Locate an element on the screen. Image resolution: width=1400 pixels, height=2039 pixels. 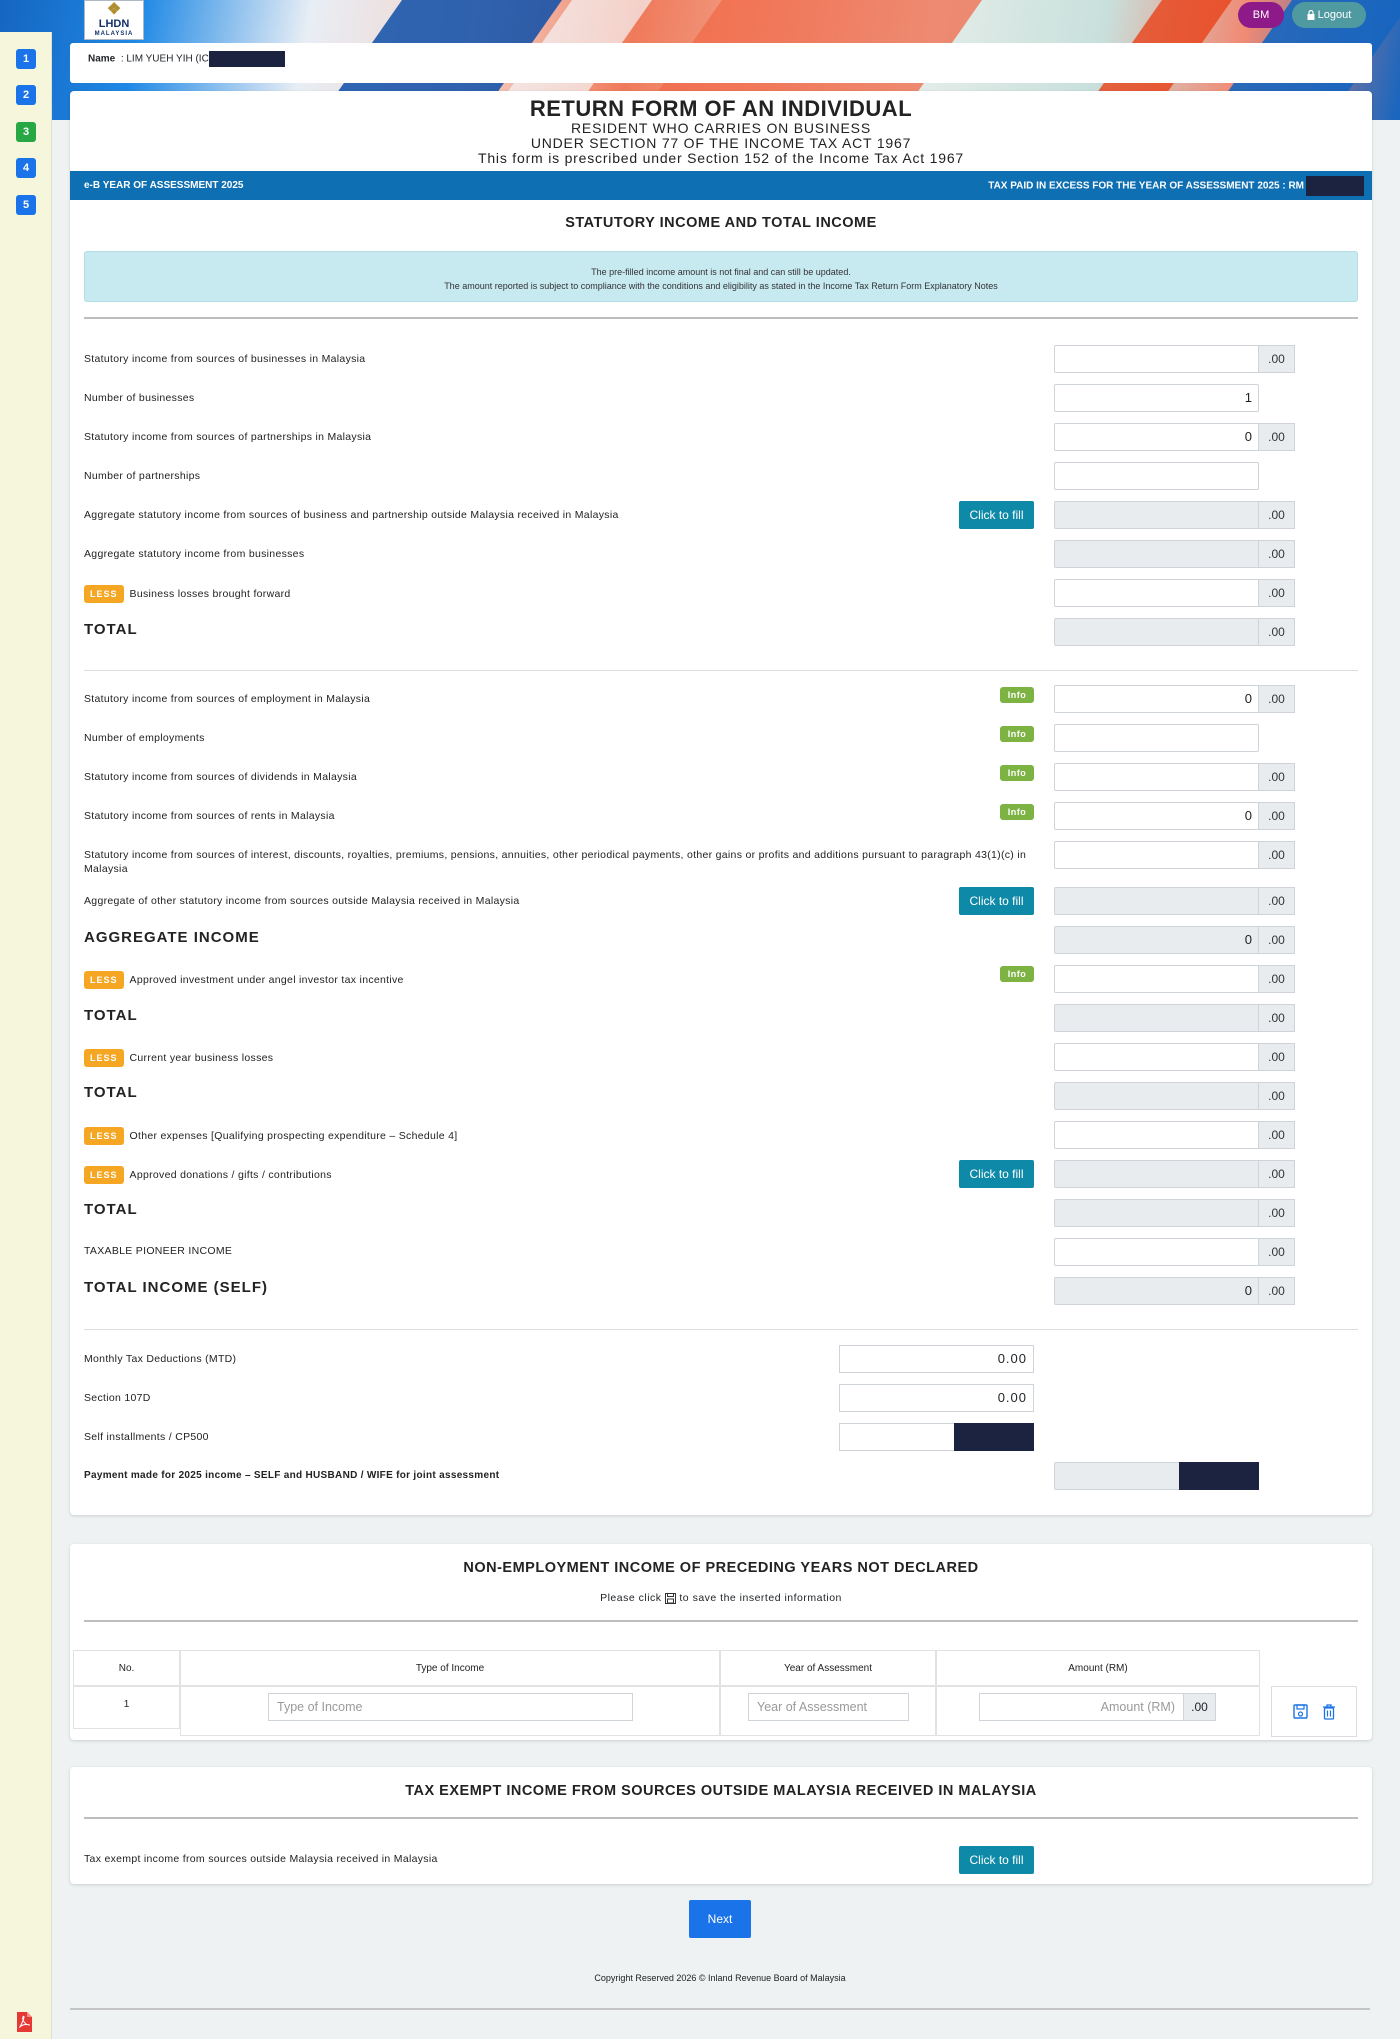
row-label: TAXABLE PIONEER INCOME is located at coordinates (158, 1251).